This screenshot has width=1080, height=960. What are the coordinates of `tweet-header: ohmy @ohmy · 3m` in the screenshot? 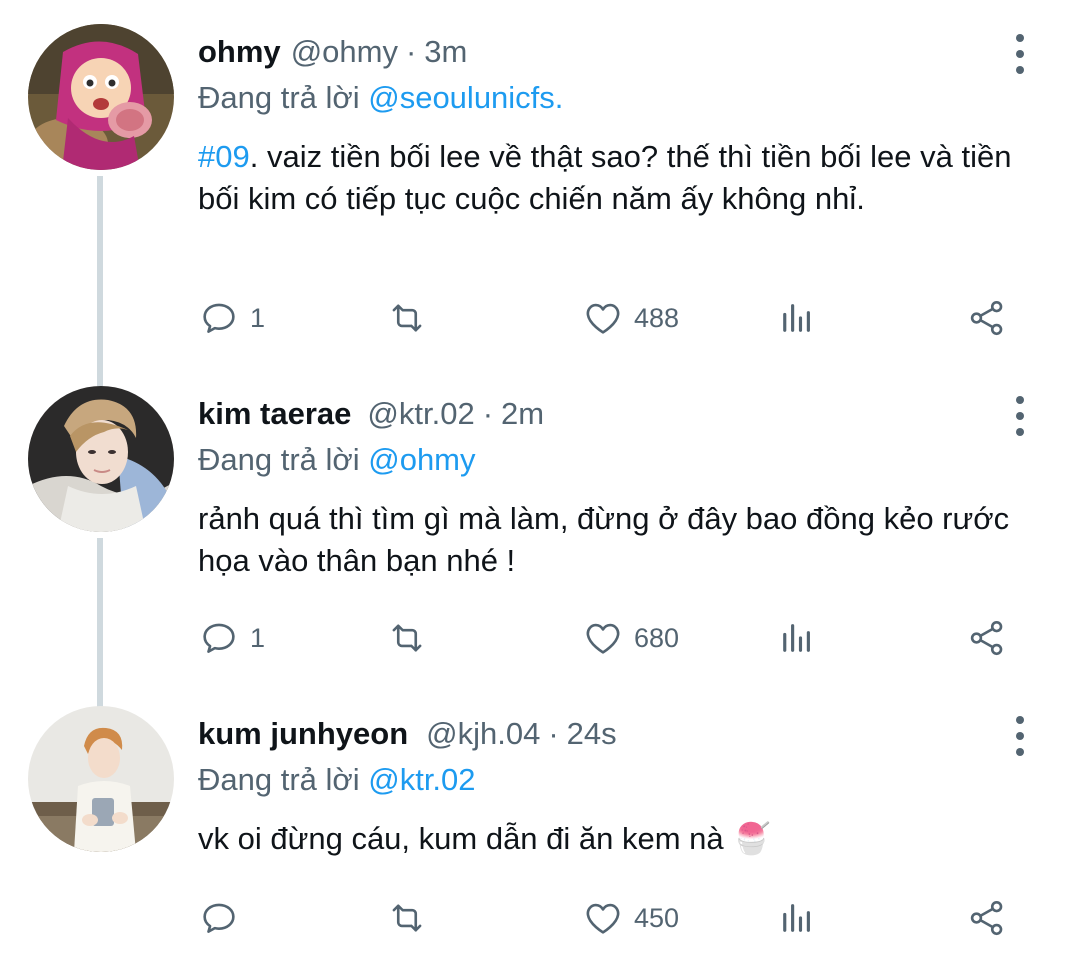 It's located at (332, 52).